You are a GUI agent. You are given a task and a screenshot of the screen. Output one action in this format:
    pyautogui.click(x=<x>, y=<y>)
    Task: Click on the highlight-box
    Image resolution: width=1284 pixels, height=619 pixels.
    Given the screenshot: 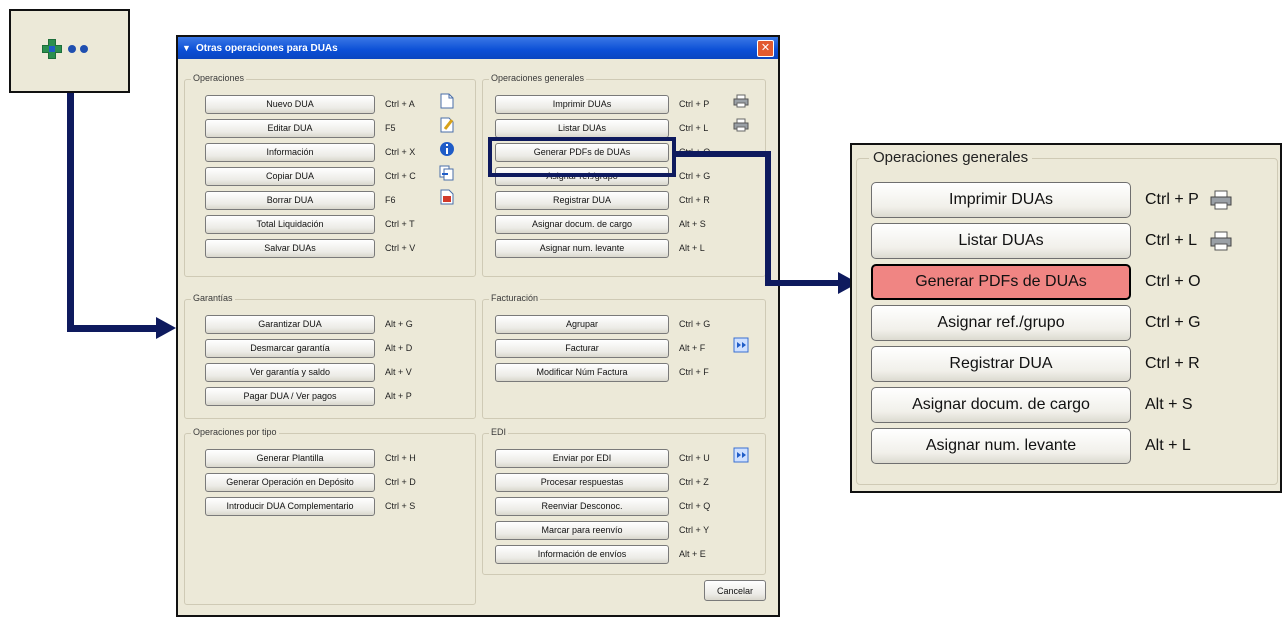 What is the action you would take?
    pyautogui.click(x=582, y=157)
    